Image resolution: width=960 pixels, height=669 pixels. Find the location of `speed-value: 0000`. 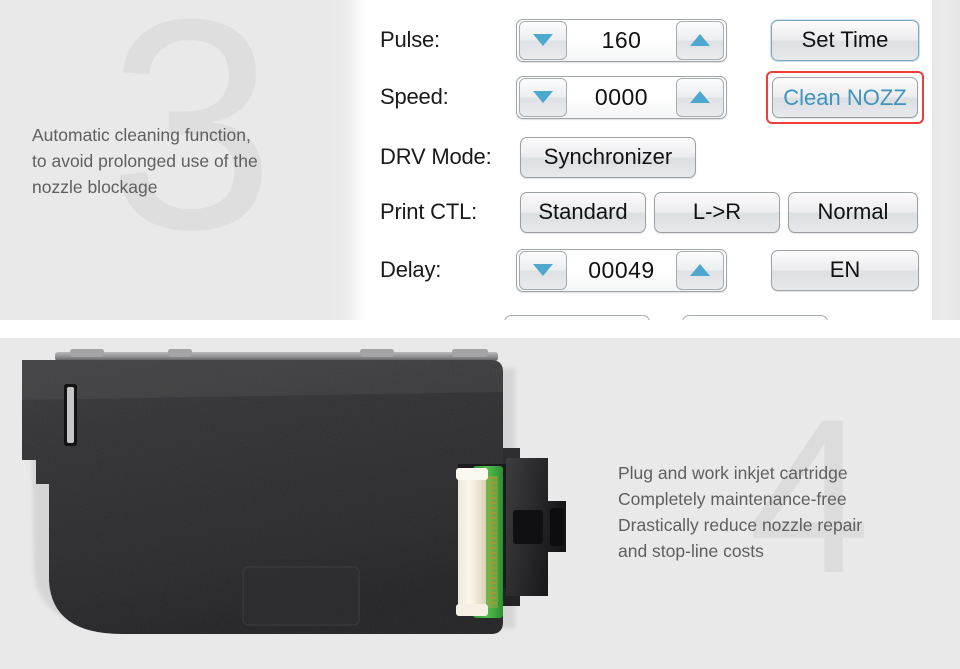

speed-value: 0000 is located at coordinates (621, 96).